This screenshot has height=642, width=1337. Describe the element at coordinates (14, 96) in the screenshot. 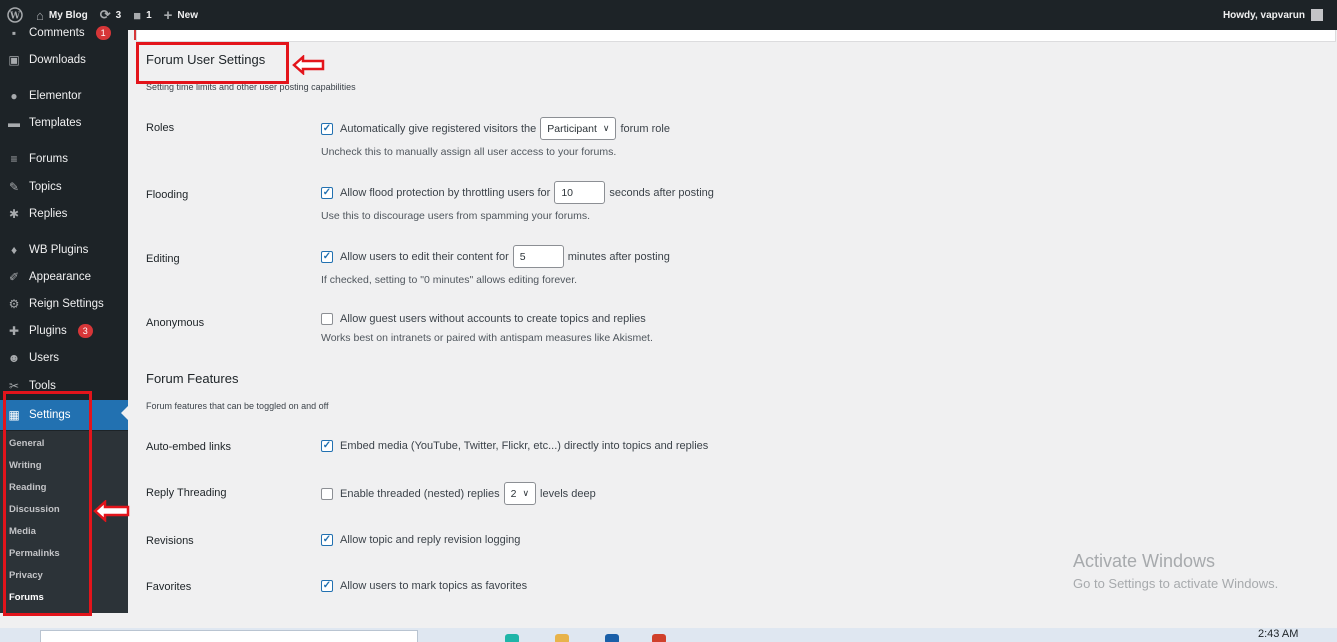

I see `elementor-icon: ●` at that location.